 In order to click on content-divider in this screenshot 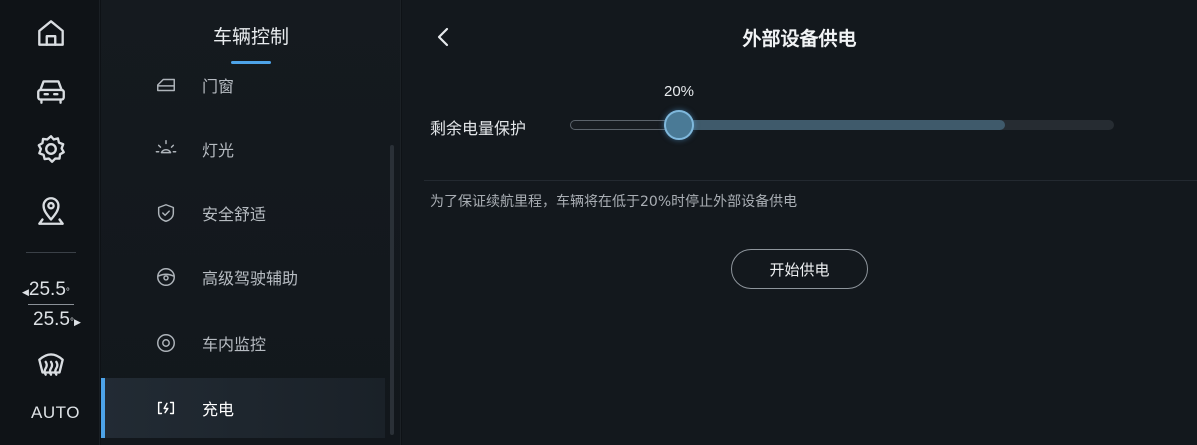, I will do `click(810, 180)`.